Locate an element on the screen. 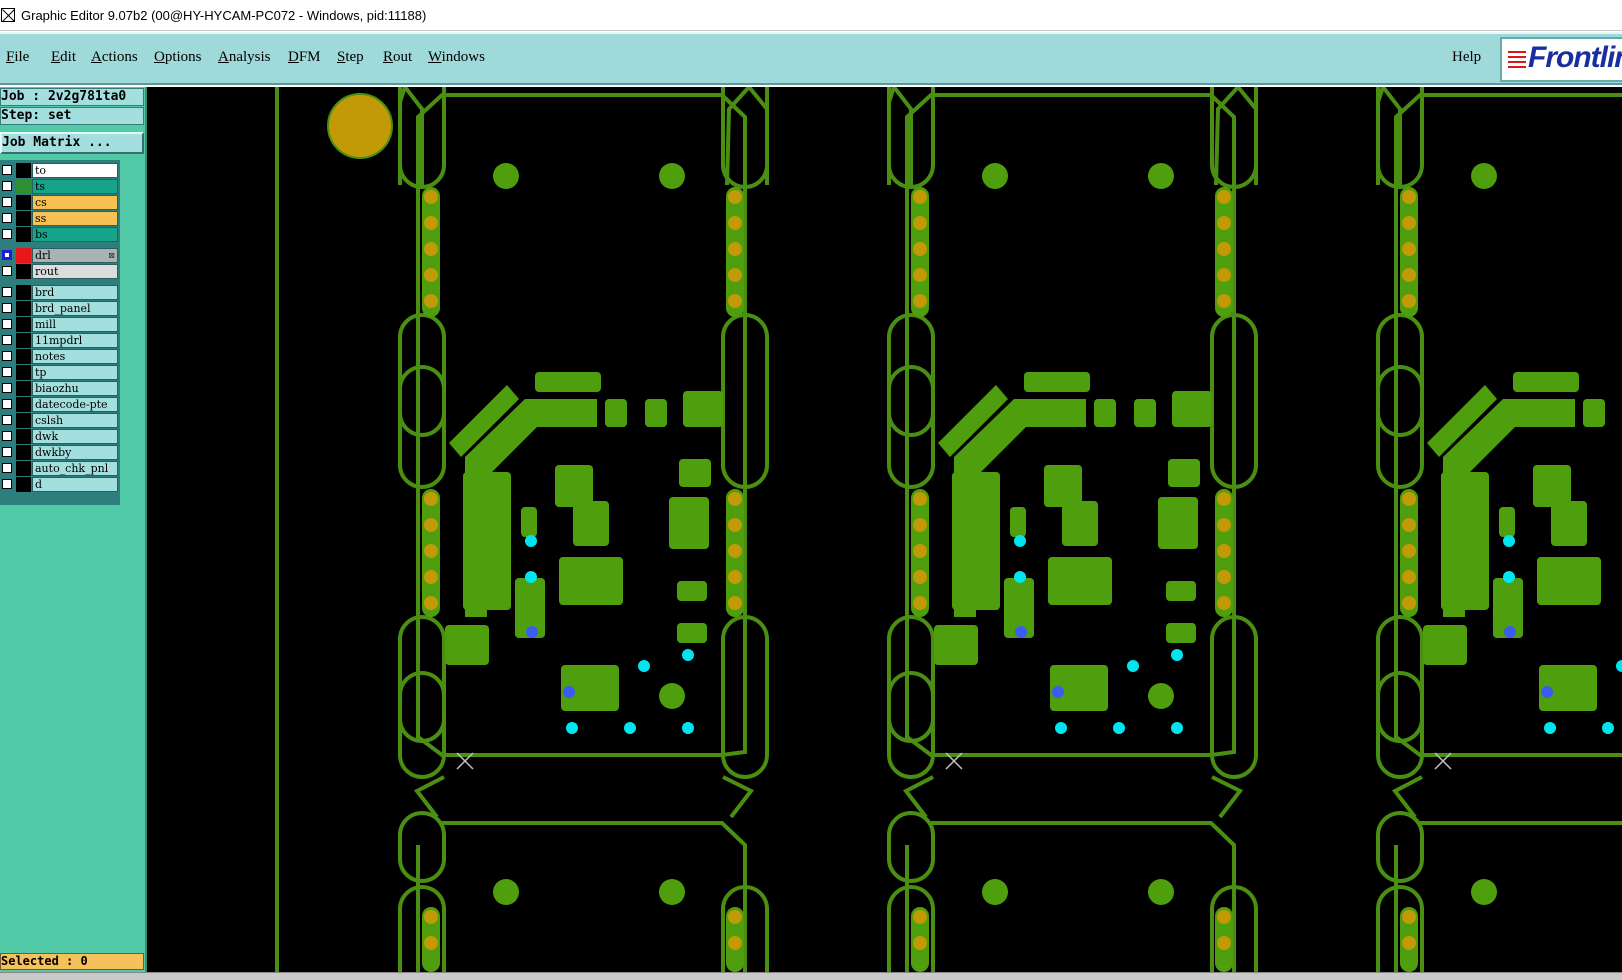 Image resolution: width=1622 pixels, height=980 pixels. layer-name: brd_panel is located at coordinates (75, 308).